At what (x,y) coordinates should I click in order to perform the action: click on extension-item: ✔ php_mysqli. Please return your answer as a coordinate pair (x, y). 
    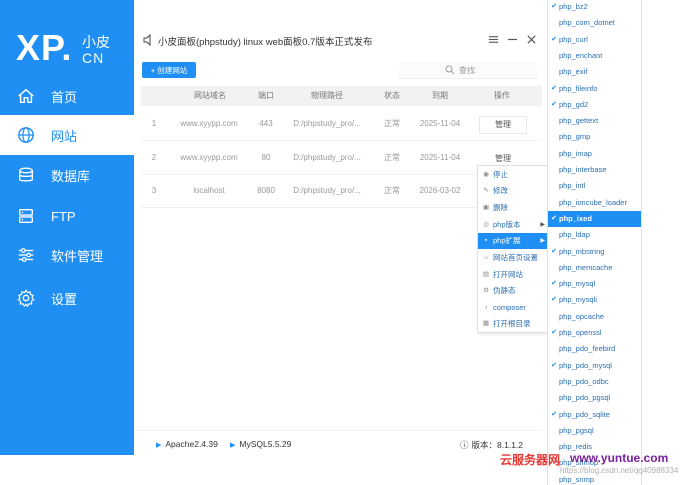
    Looking at the image, I should click on (594, 300).